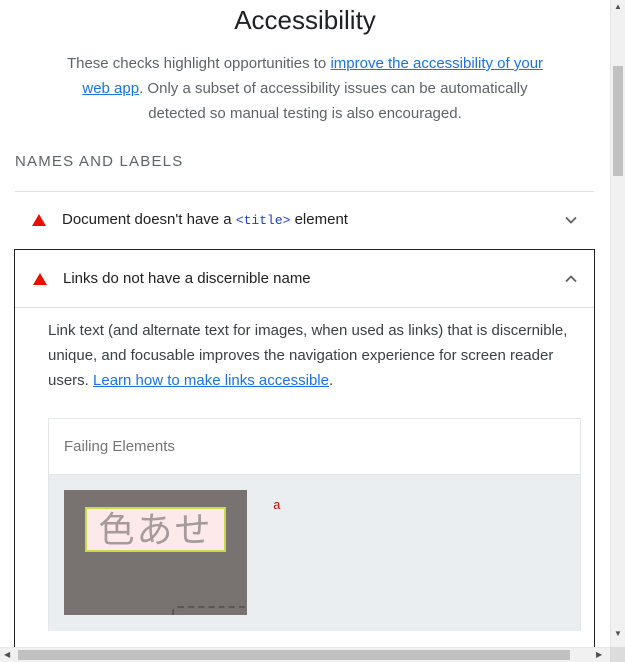  Describe the element at coordinates (314, 447) in the screenshot. I see `failing-elements-header: Failing Elements` at that location.